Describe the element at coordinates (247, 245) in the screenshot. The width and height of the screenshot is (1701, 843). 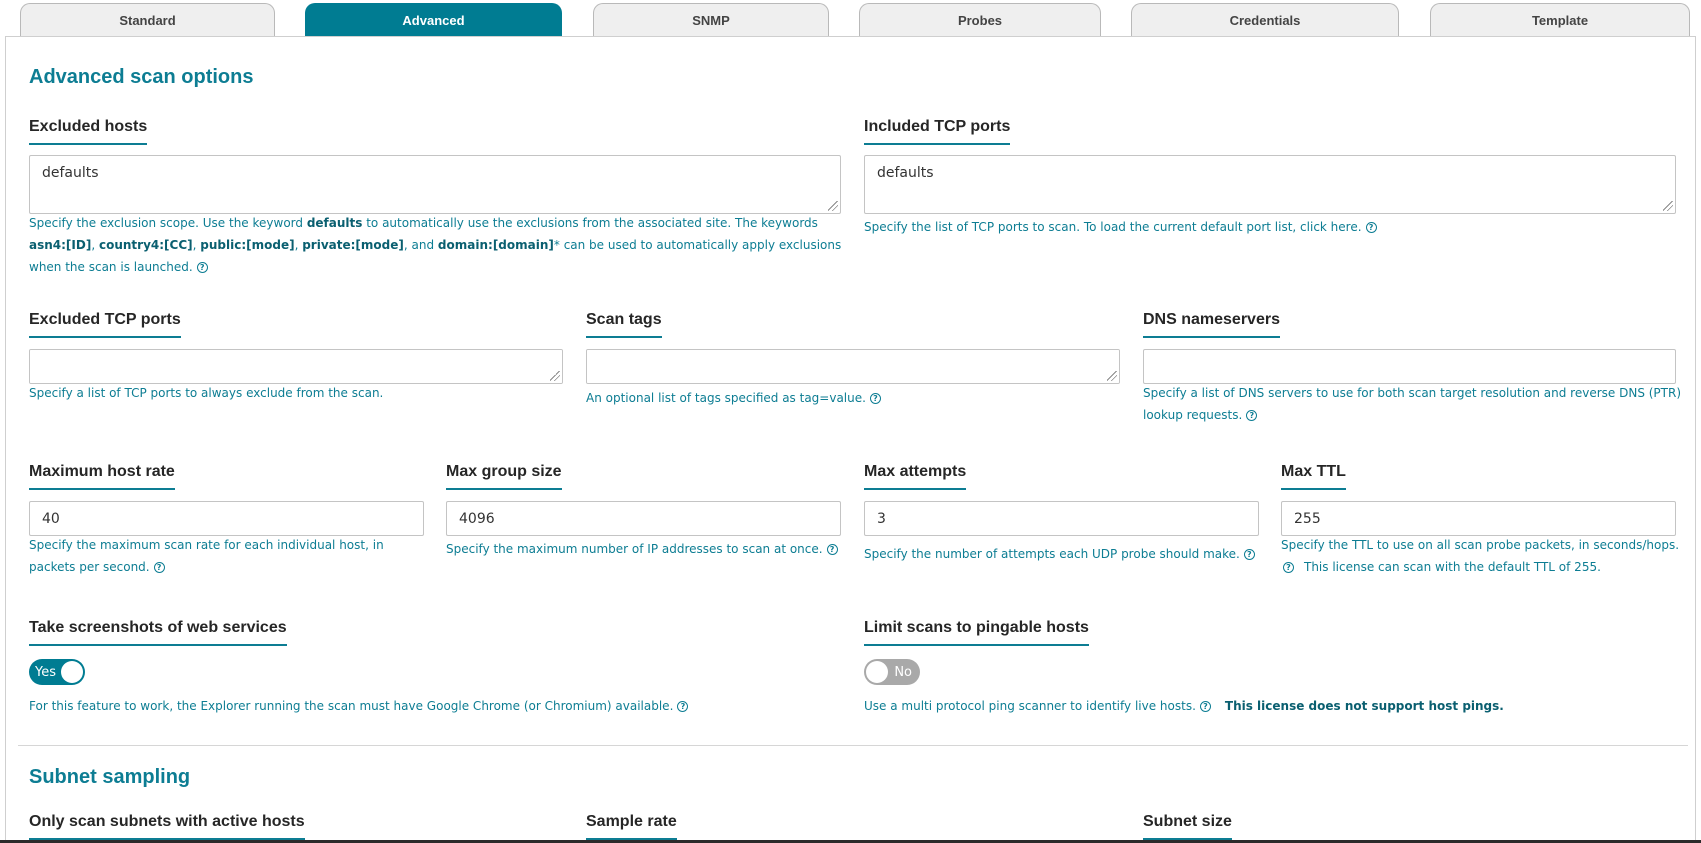
I see `keyword-public: public:[mode]` at that location.